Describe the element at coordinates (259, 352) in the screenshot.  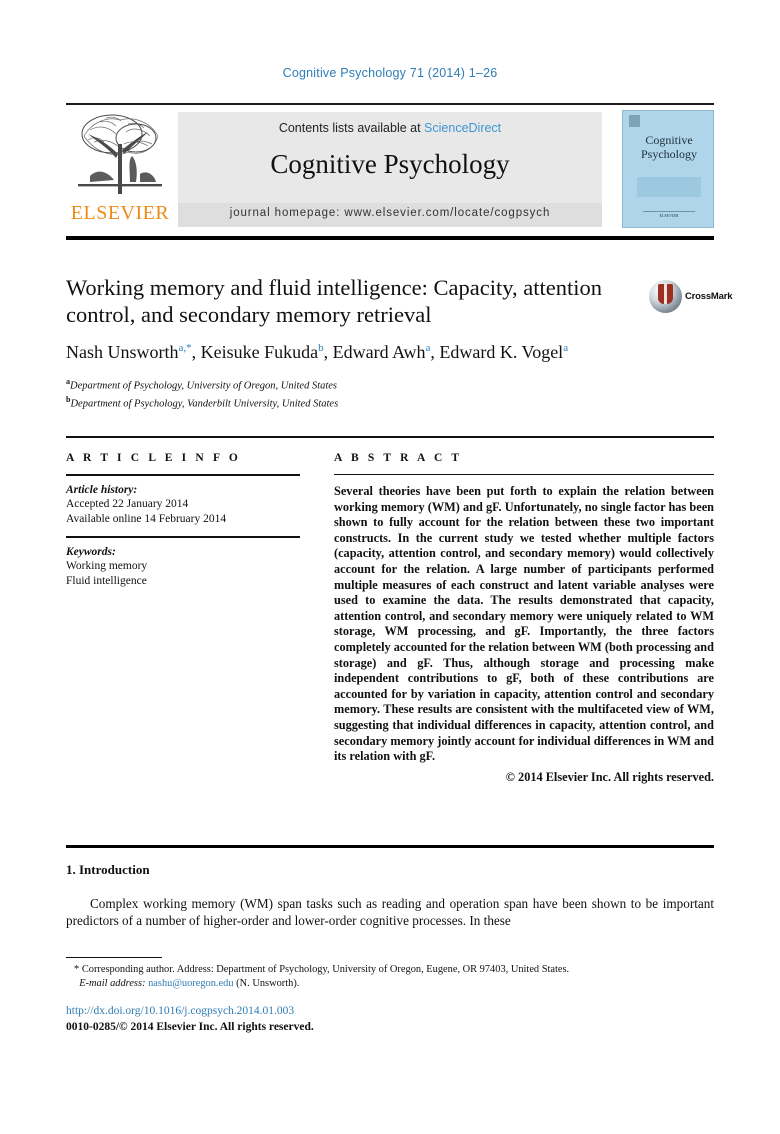
I see `author-name: Keisuke Fukuda` at that location.